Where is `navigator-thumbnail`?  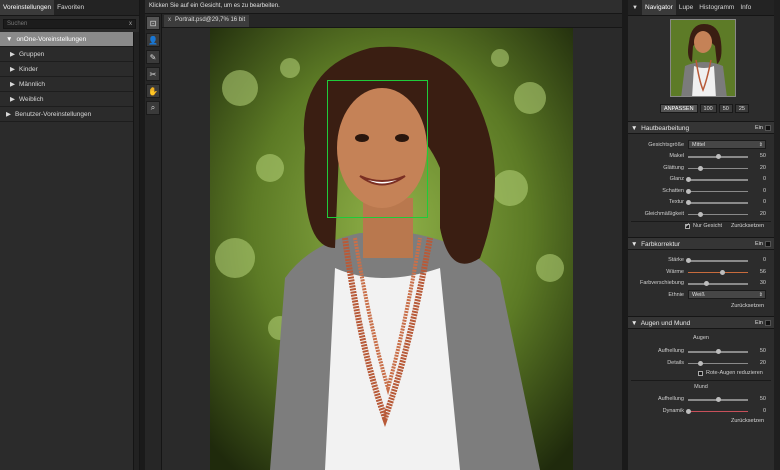 navigator-thumbnail is located at coordinates (703, 58).